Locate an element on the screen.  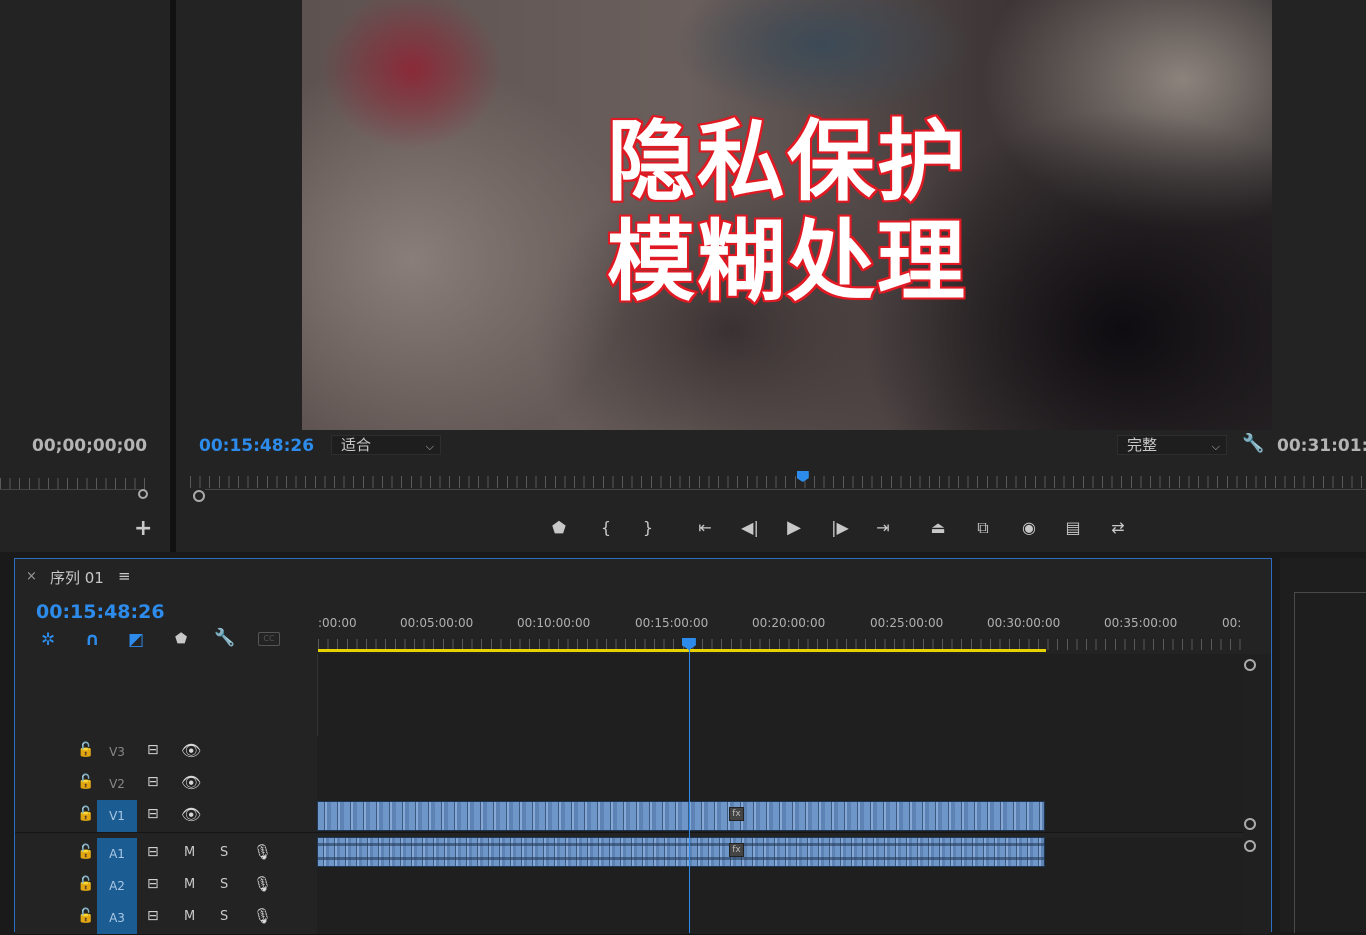
ruler-label: 00:35:00:00 is located at coordinates (1141, 623).